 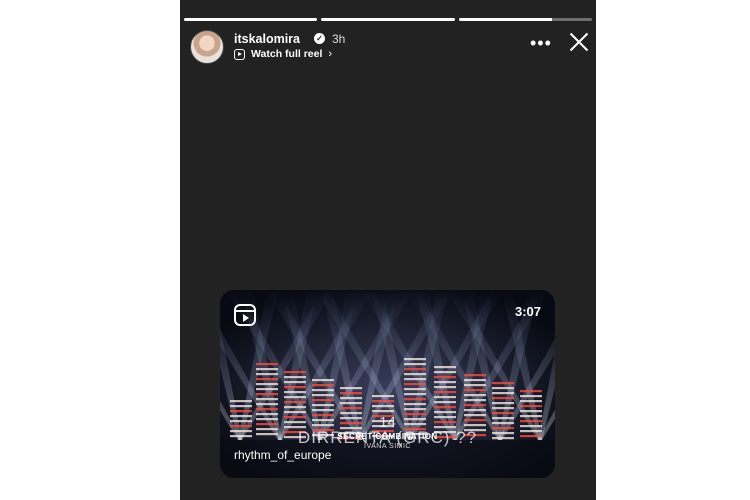 What do you see at coordinates (330, 54) in the screenshot?
I see `chevron-right-icon: ›` at bounding box center [330, 54].